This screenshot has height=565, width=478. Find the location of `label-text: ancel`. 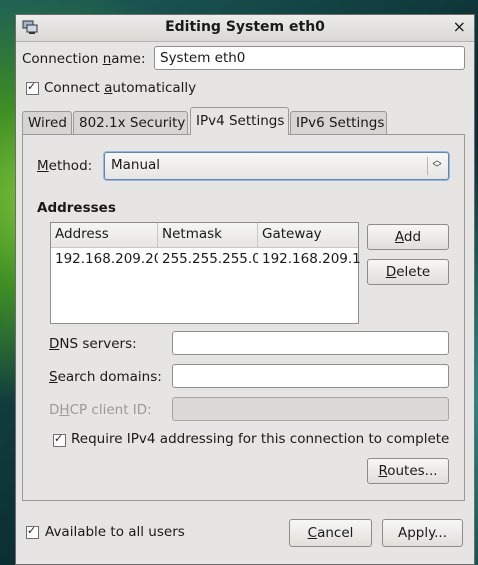

label-text: ancel is located at coordinates (335, 533).